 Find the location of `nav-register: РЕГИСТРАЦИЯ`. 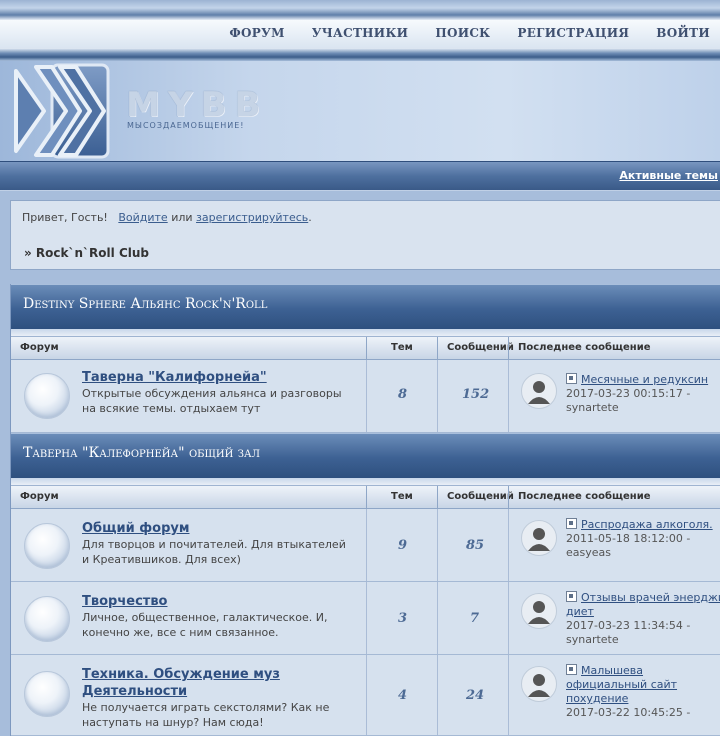

nav-register: РЕГИСТРАЦИЯ is located at coordinates (573, 33).